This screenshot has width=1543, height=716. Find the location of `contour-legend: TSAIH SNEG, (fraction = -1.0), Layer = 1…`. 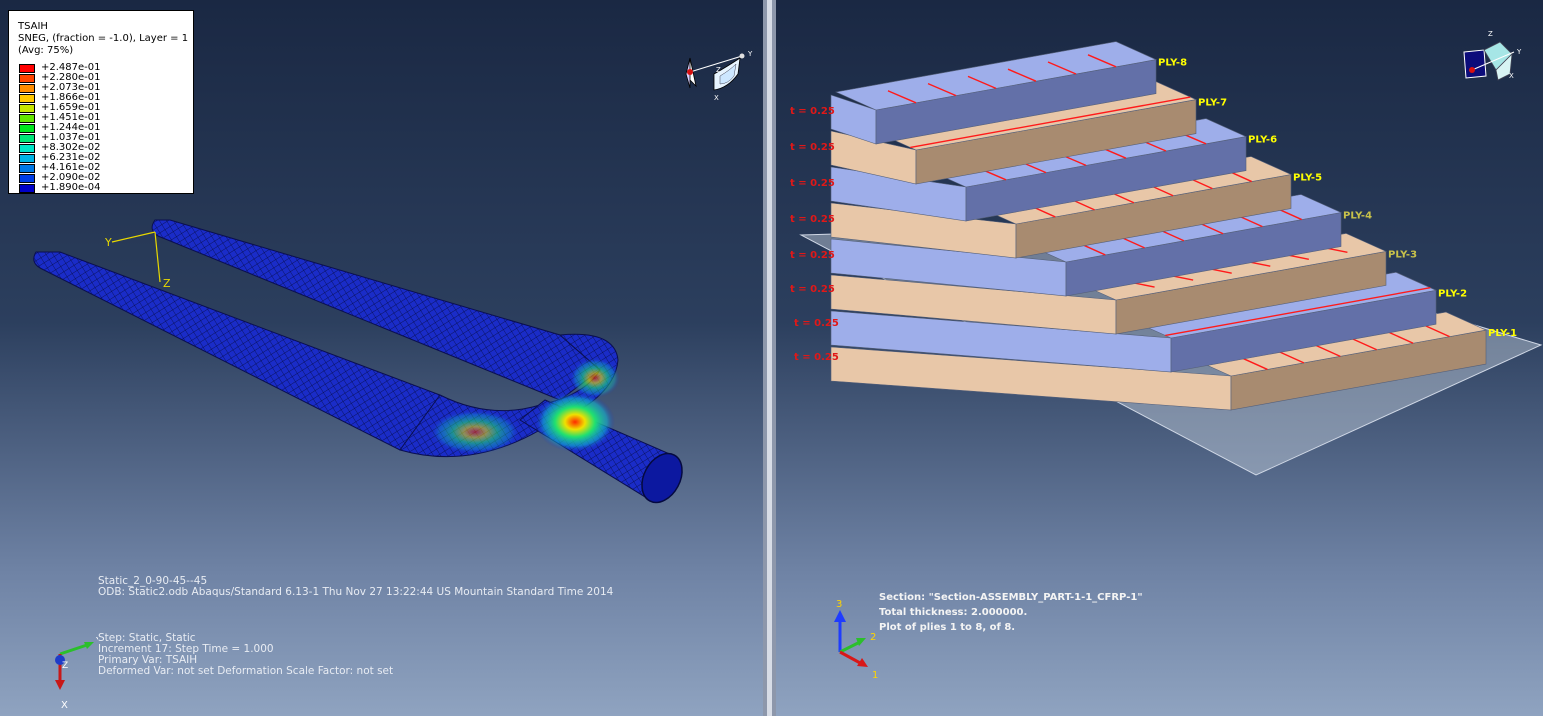

contour-legend: TSAIH SNEG, (fraction = -1.0), Layer = 1… is located at coordinates (101, 102).